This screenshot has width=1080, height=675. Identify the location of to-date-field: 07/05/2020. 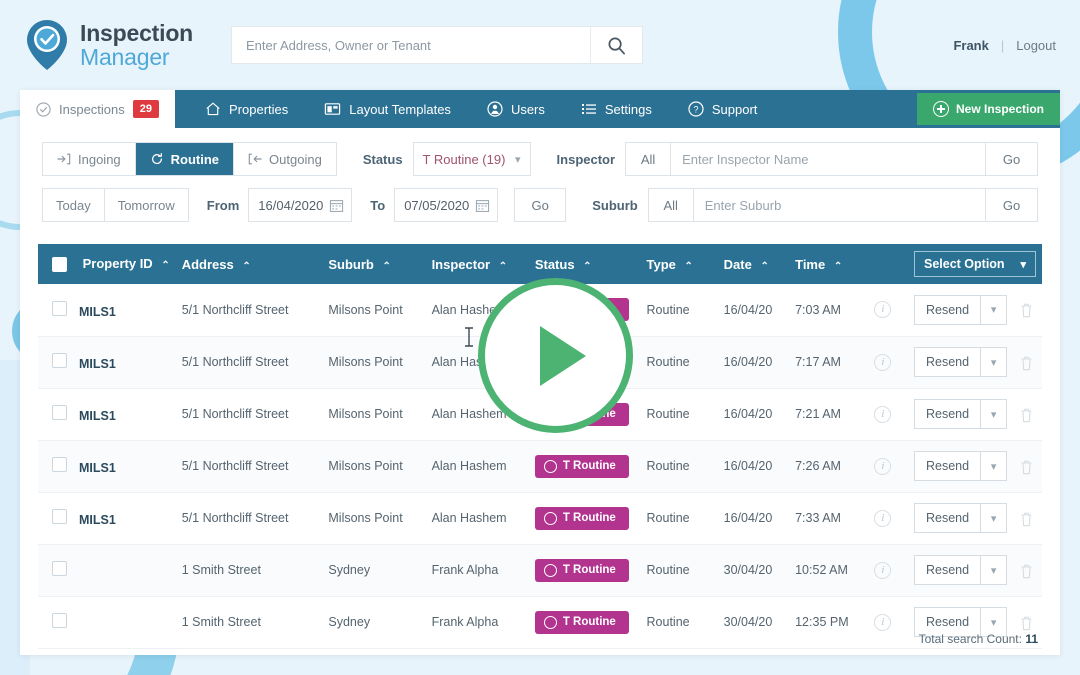
(446, 205).